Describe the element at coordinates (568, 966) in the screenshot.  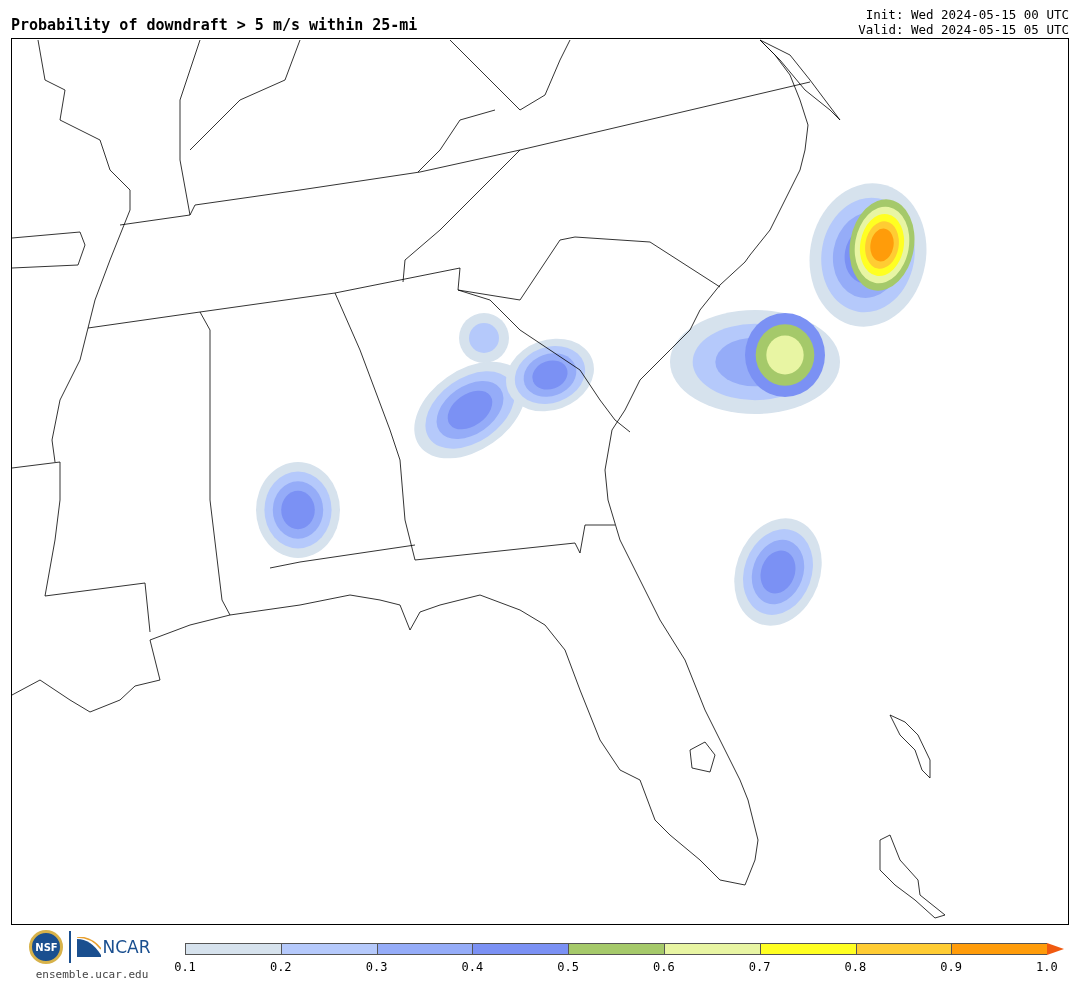
I see `tick-label: 0.5` at that location.